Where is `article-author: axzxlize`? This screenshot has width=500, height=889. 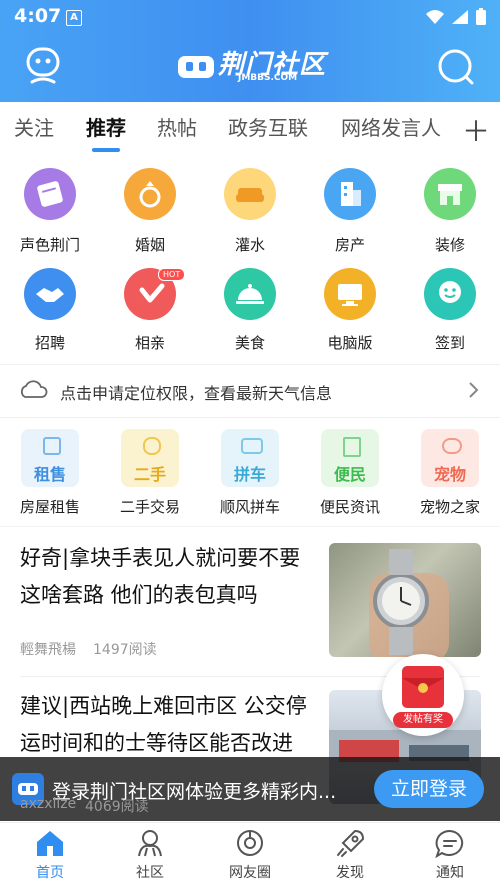 article-author: axzxlize is located at coordinates (48, 804).